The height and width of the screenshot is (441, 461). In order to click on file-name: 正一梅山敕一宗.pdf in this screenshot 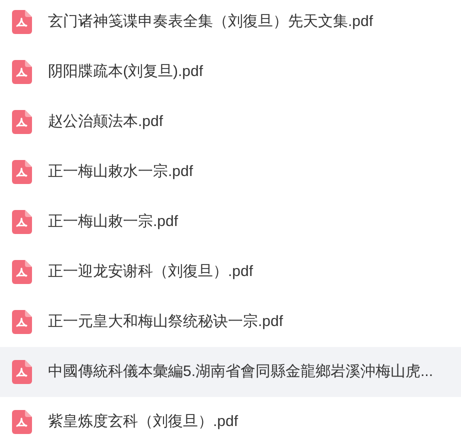, I will do `click(113, 222)`.